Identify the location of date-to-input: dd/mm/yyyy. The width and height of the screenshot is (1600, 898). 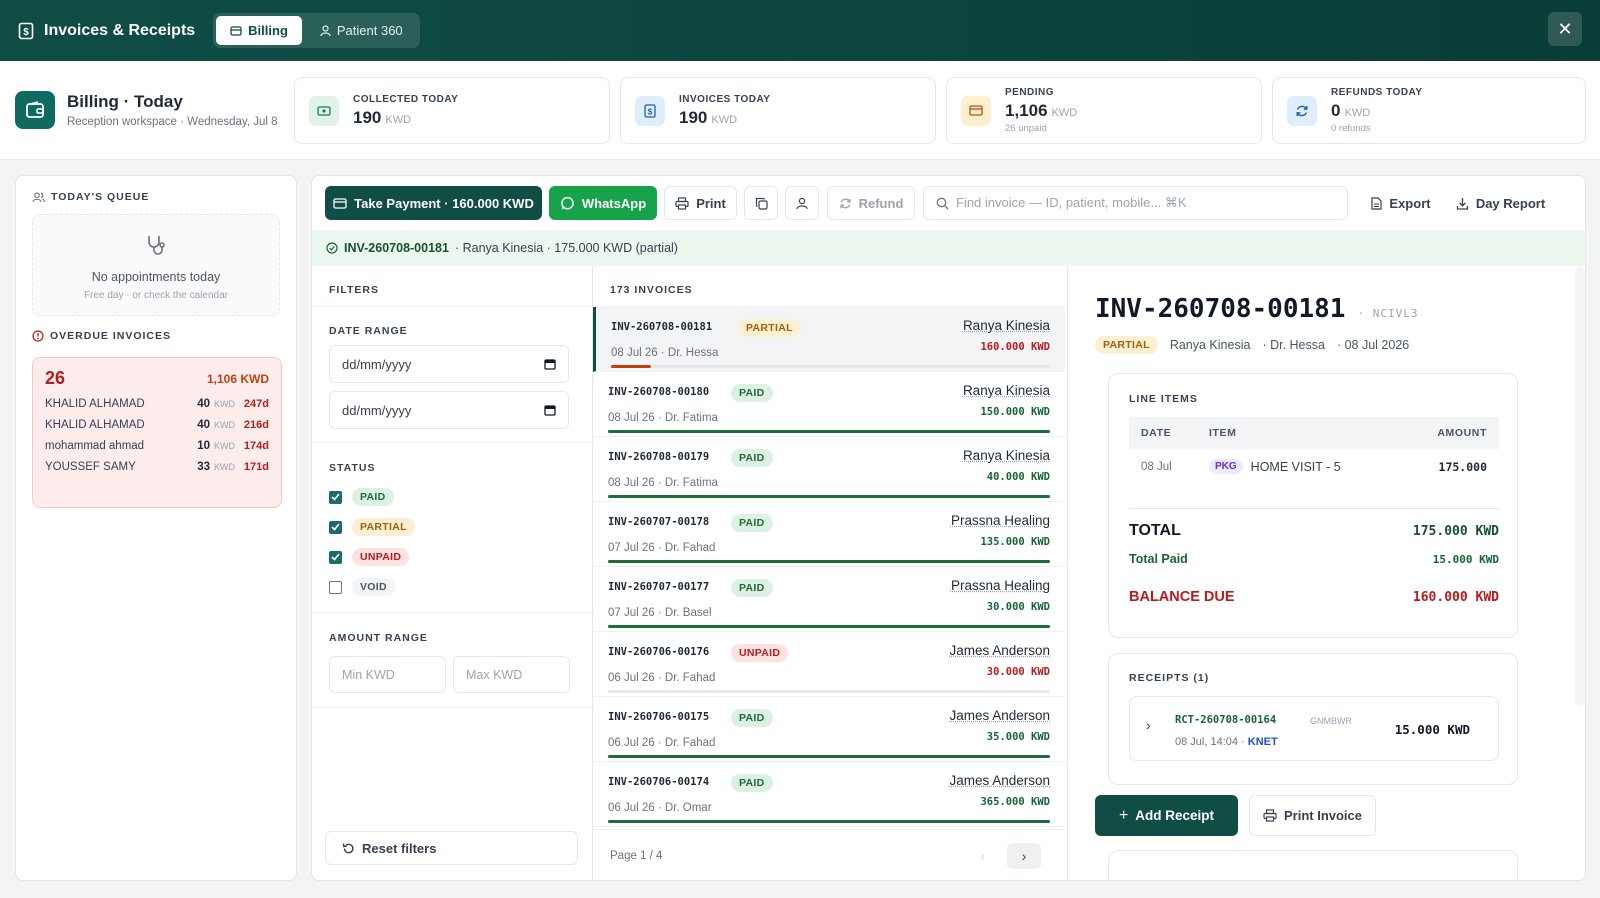
(449, 410).